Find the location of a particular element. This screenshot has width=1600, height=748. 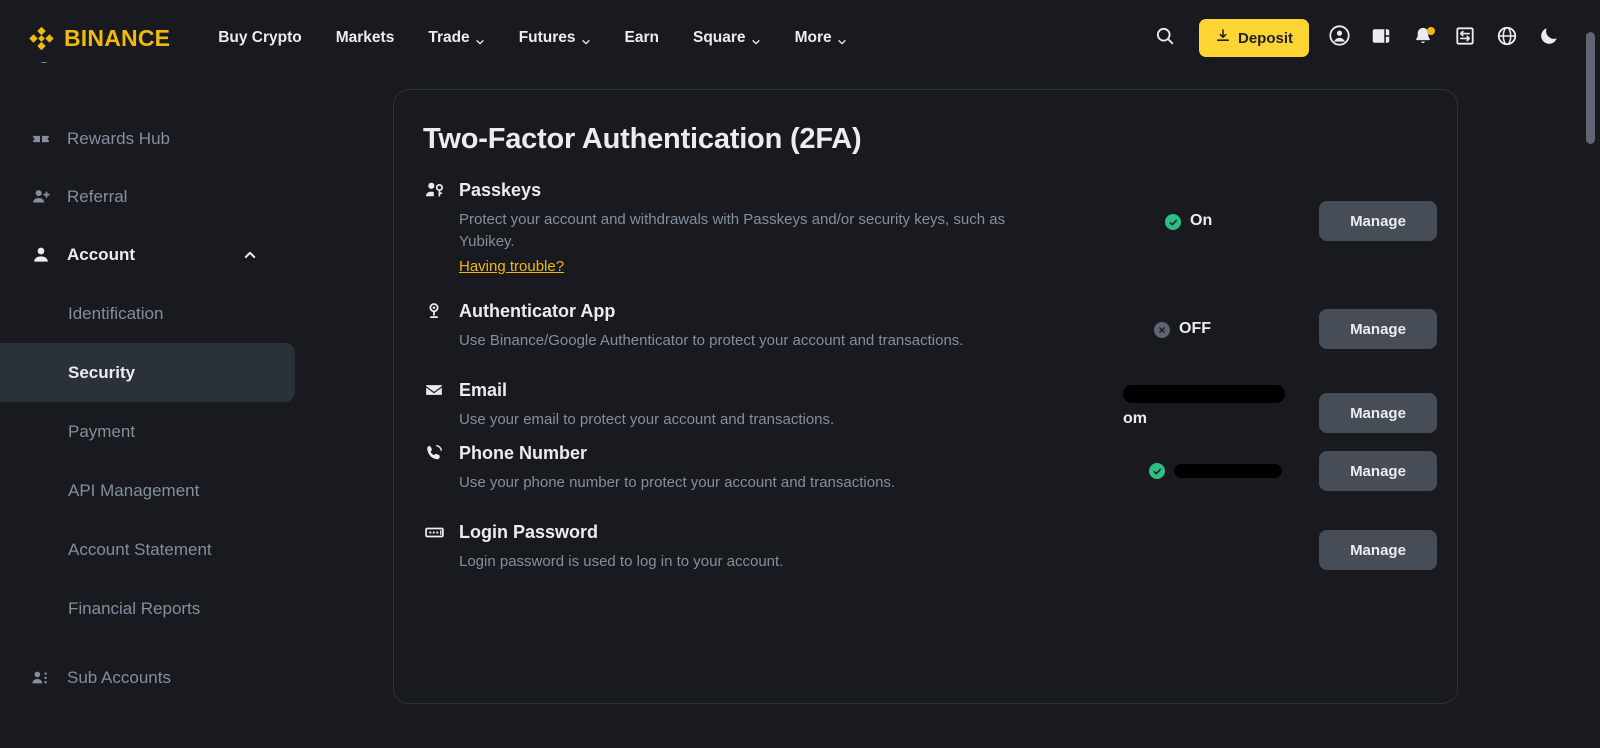

nav-link-label: Markets is located at coordinates (365, 37).